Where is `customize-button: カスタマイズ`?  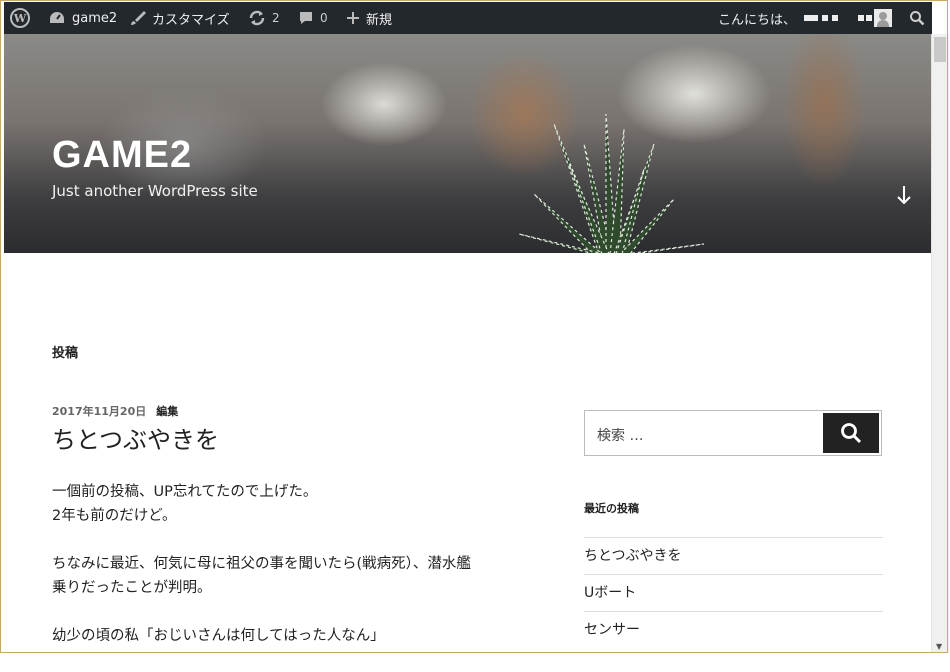 customize-button: カスタマイズ is located at coordinates (180, 18).